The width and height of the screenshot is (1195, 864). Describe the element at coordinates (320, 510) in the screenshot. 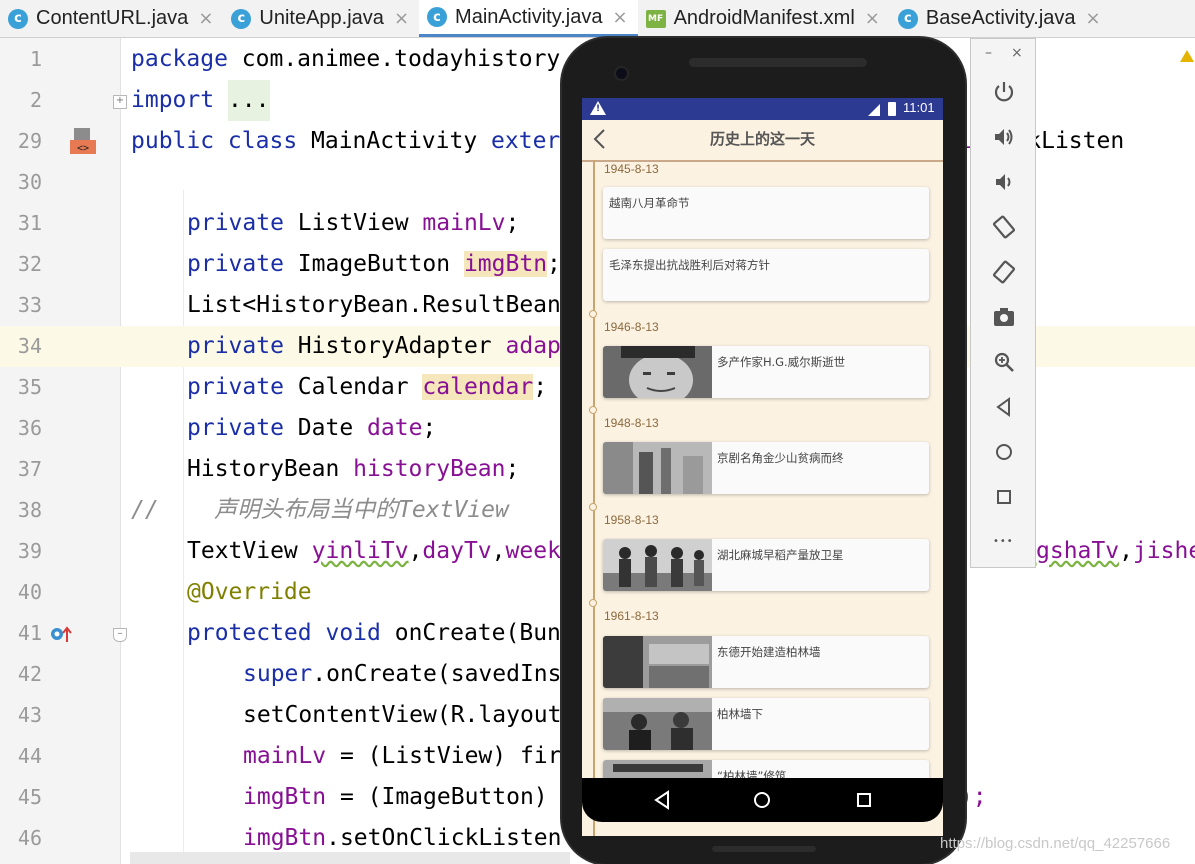

I see `code-comment: // 声明头布局当中的TextView` at that location.